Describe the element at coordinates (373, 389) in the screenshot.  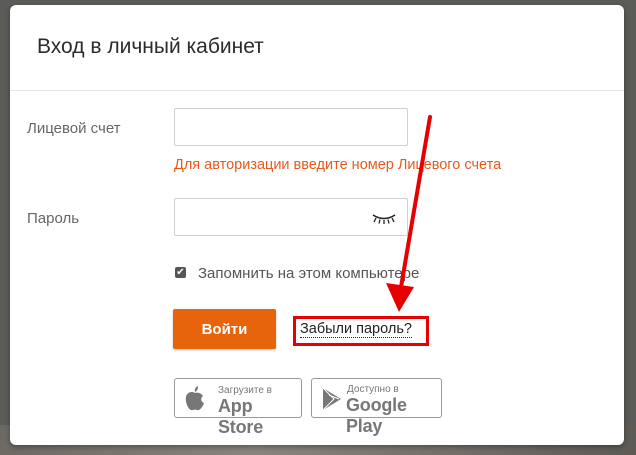
I see `google-play-small-text: Доступно в` at that location.